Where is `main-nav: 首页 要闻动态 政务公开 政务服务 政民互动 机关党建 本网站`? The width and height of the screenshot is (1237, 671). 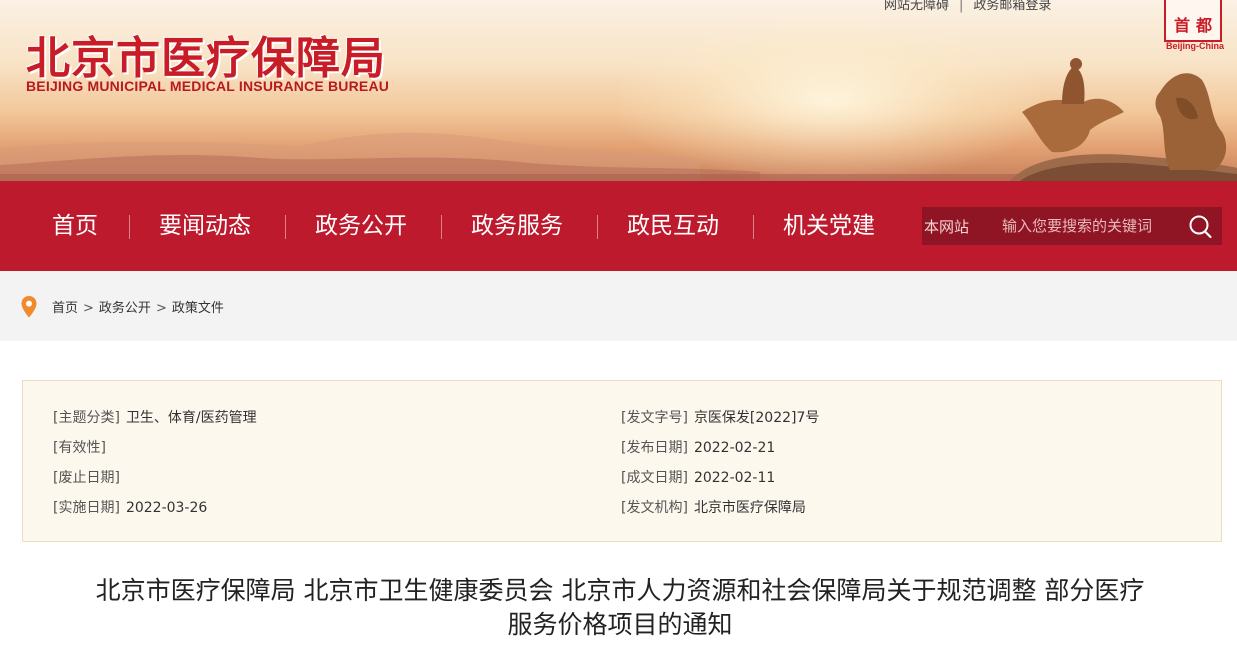 main-nav: 首页 要闻动态 政务公开 政务服务 政民互动 机关党建 本网站 is located at coordinates (618, 226).